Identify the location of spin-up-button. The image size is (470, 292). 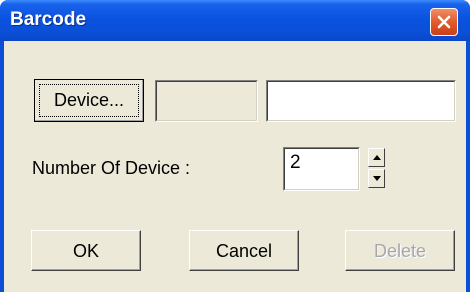
(376, 157).